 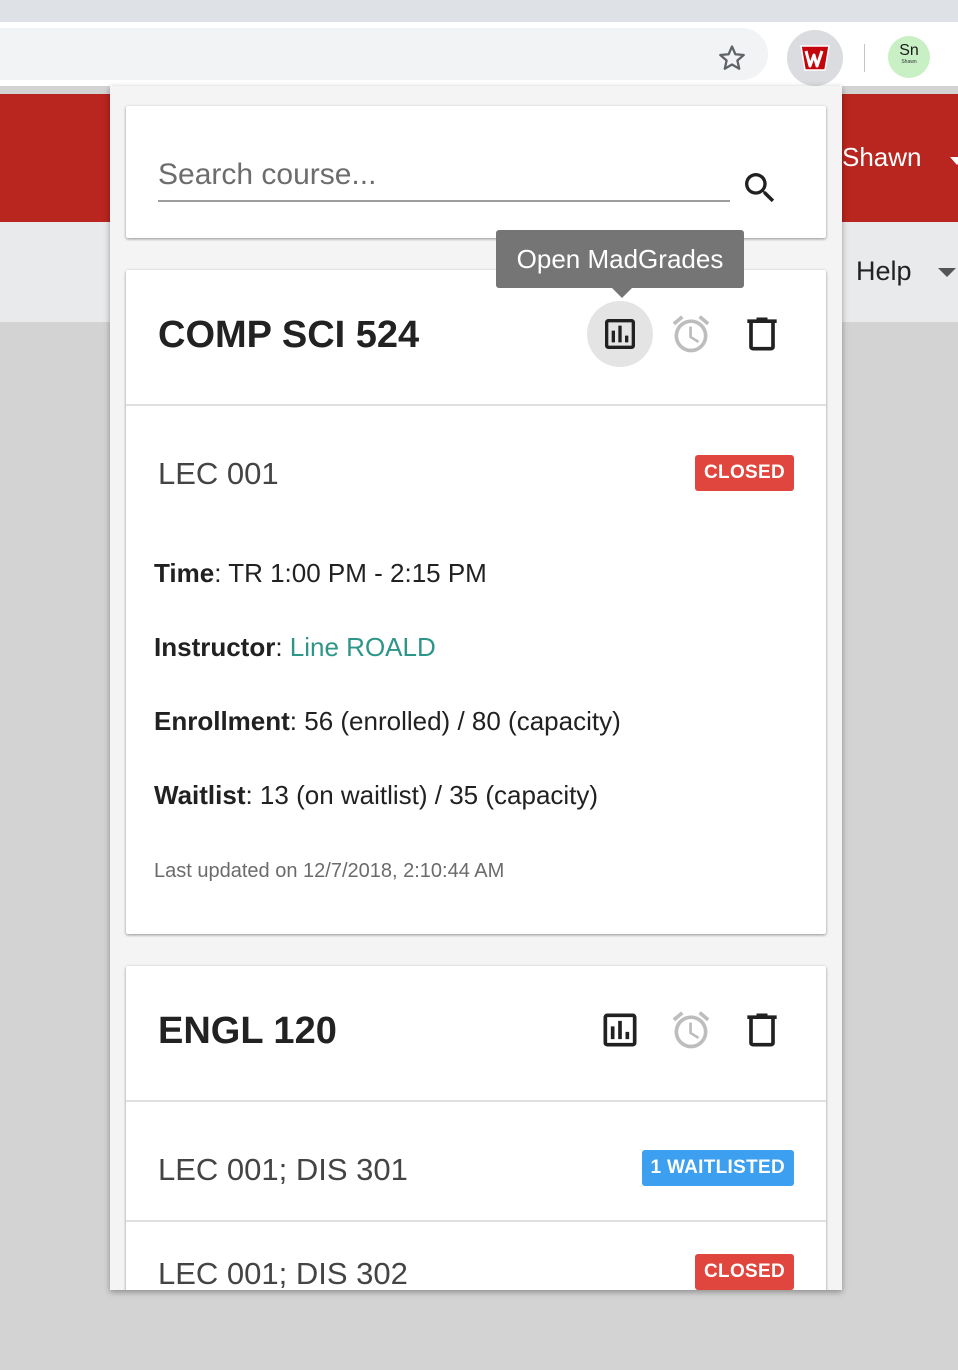 I want to click on section-name: LEC 001; DIS 301, so click(x=283, y=1169).